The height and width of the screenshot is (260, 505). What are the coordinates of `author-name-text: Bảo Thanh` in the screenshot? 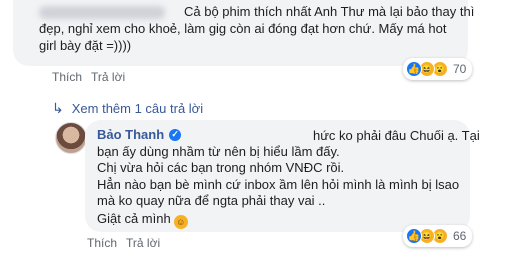 It's located at (131, 134).